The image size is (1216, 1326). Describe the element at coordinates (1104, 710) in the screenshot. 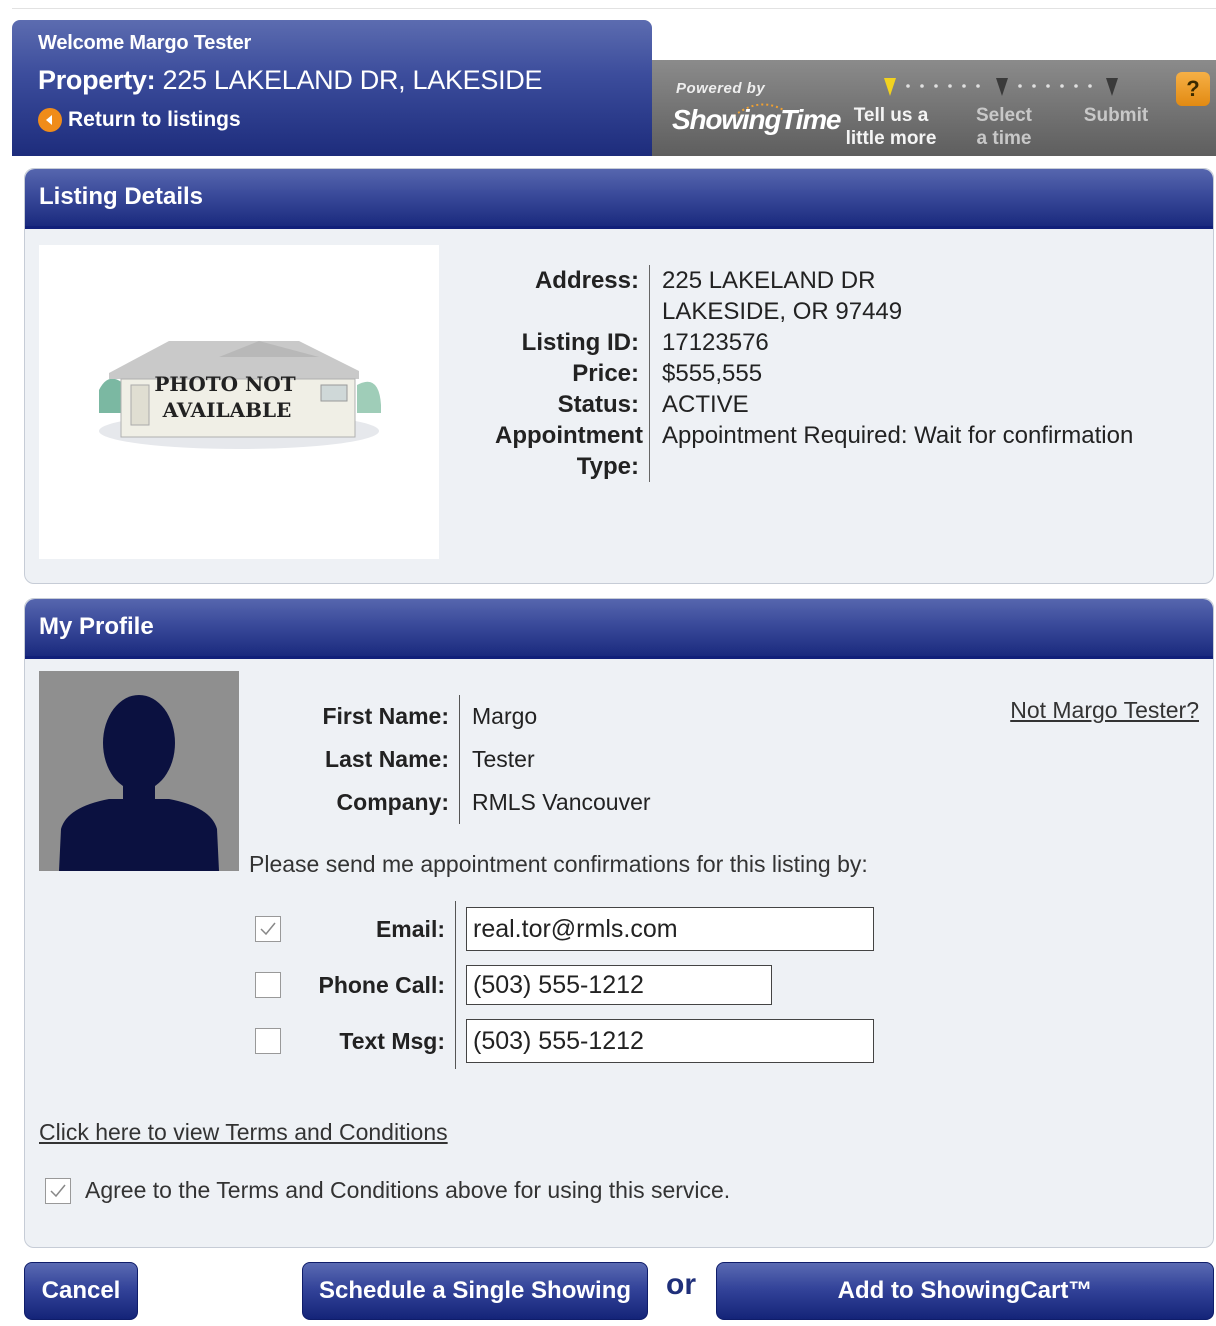

I see `not-user-link: Not Margo Tester?` at that location.